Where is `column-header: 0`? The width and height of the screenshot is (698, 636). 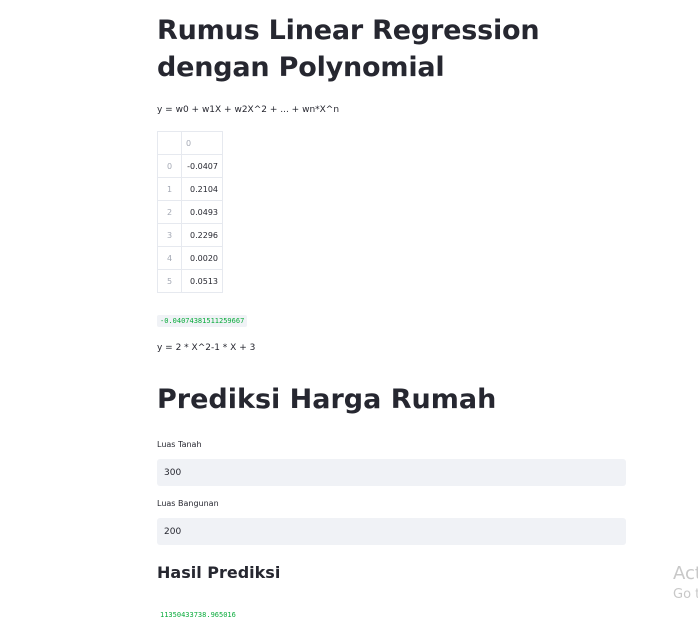 column-header: 0 is located at coordinates (202, 143).